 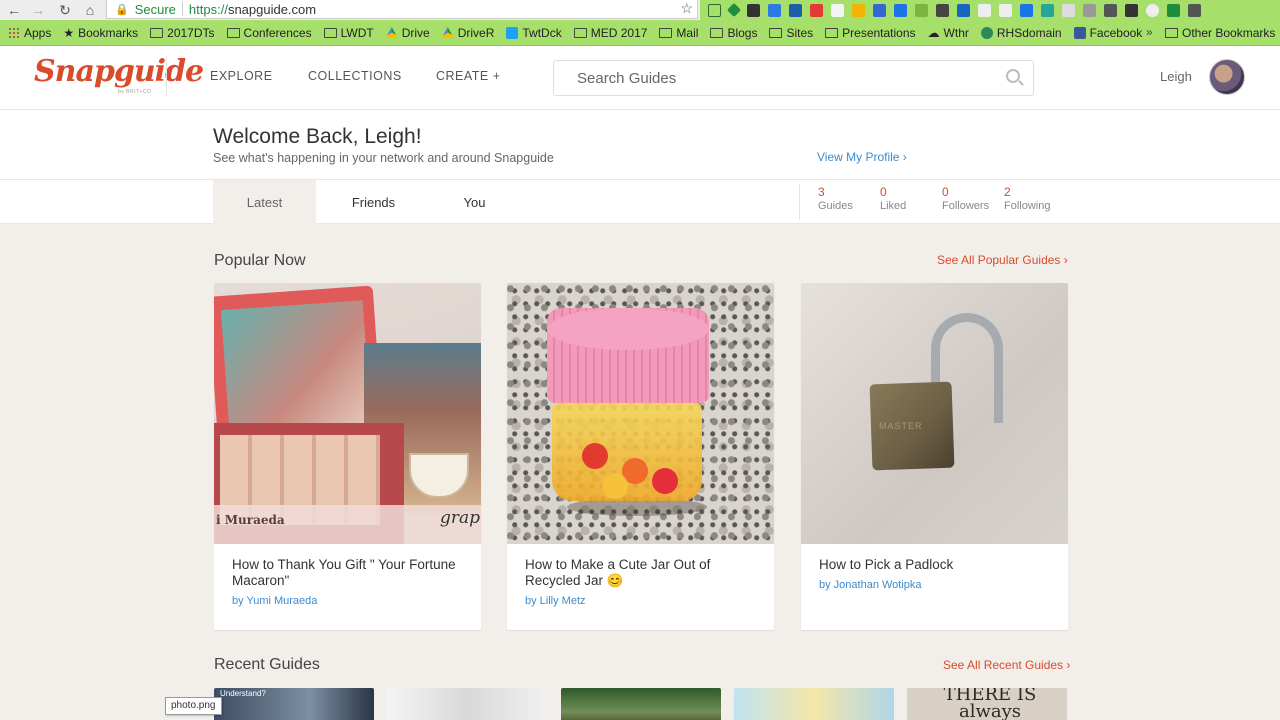 I want to click on bookmark-folder: Sites, so click(x=791, y=33).